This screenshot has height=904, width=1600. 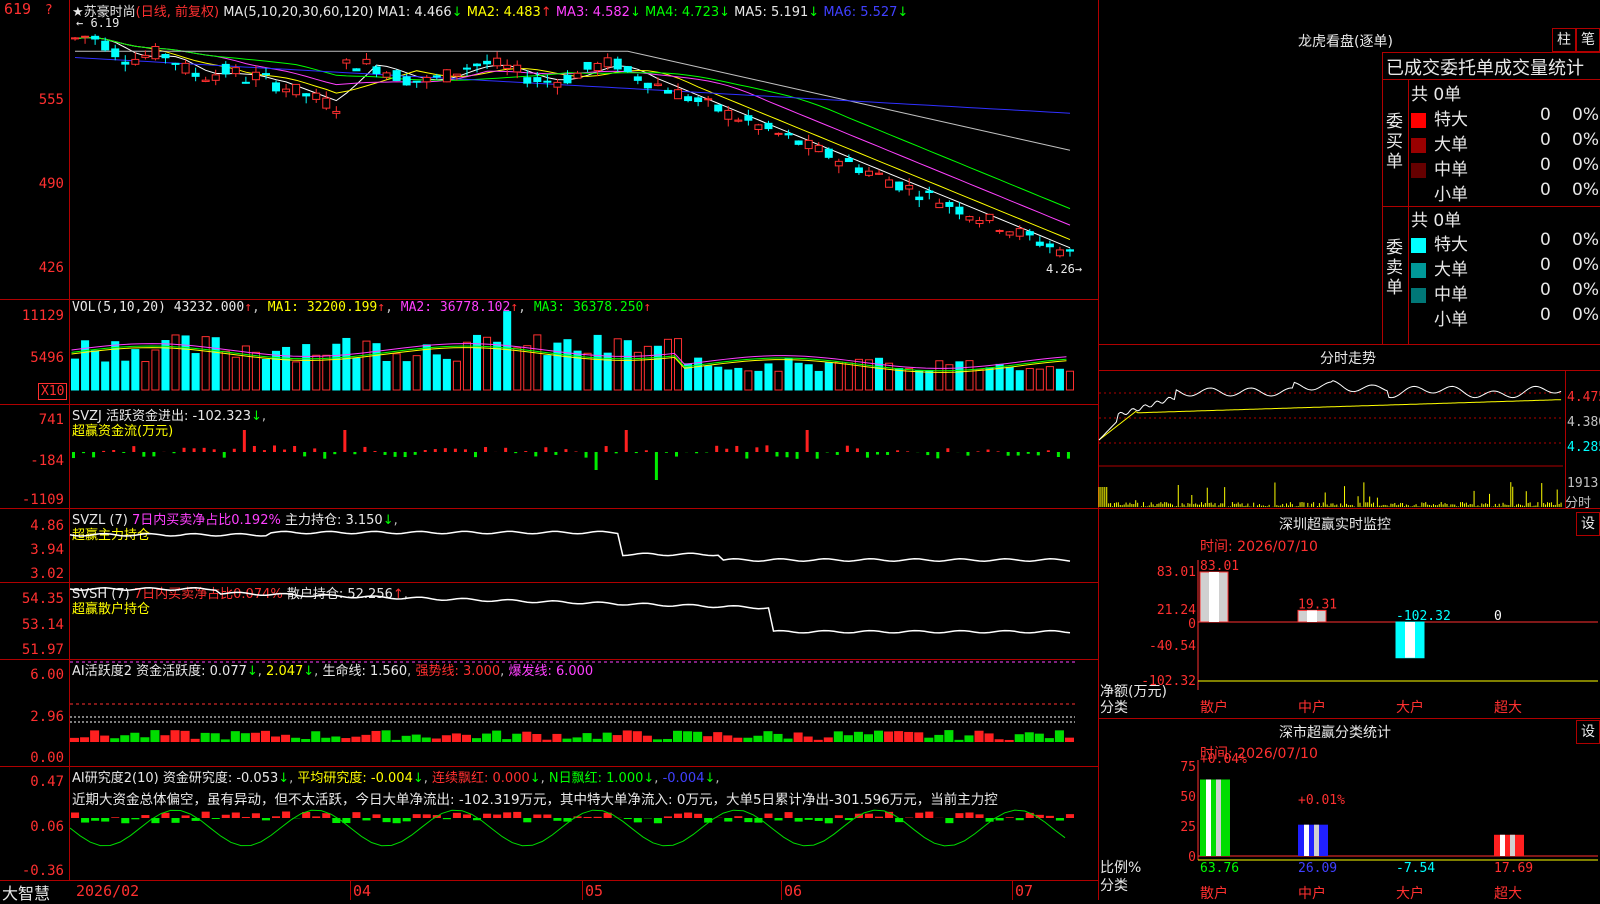 What do you see at coordinates (32, 650) in the screenshot?
I see `svsh-y-tick: 51.97` at bounding box center [32, 650].